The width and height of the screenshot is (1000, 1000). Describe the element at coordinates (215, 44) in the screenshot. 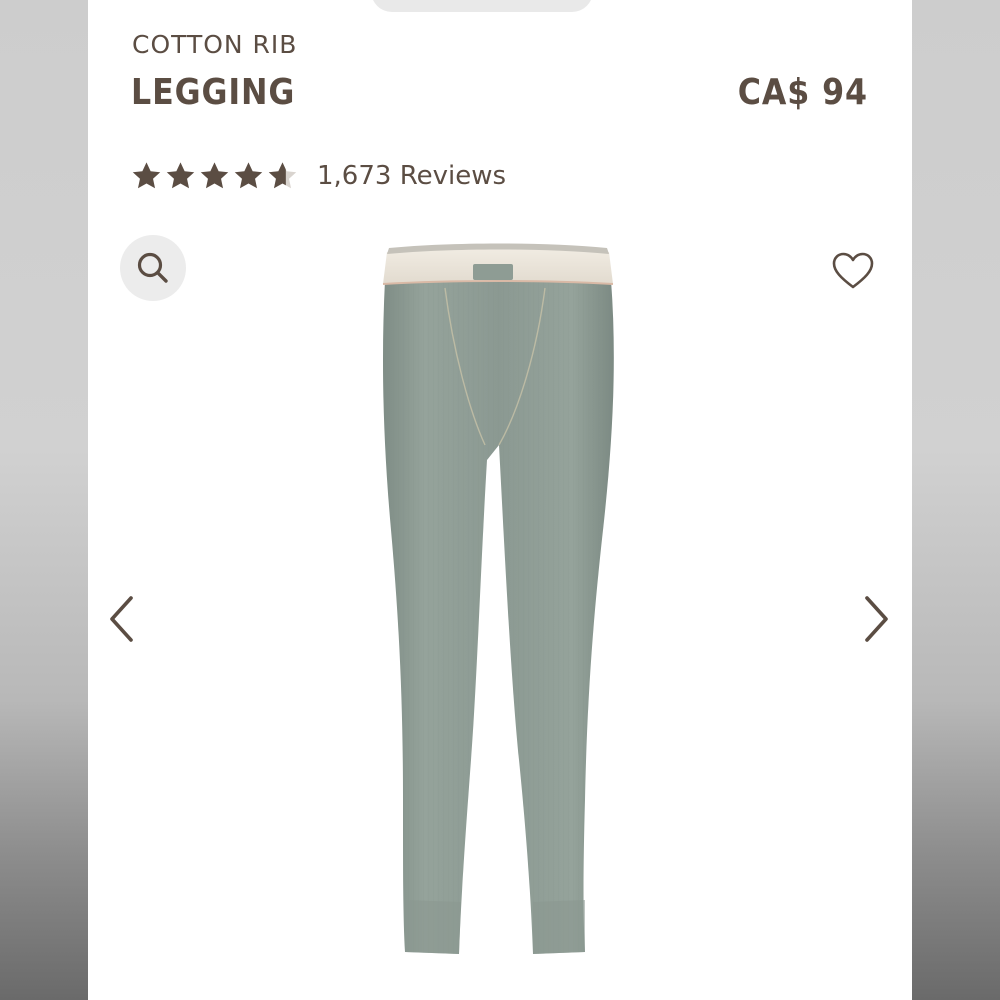

I see `product-subtitle: COTTON RIB` at that location.